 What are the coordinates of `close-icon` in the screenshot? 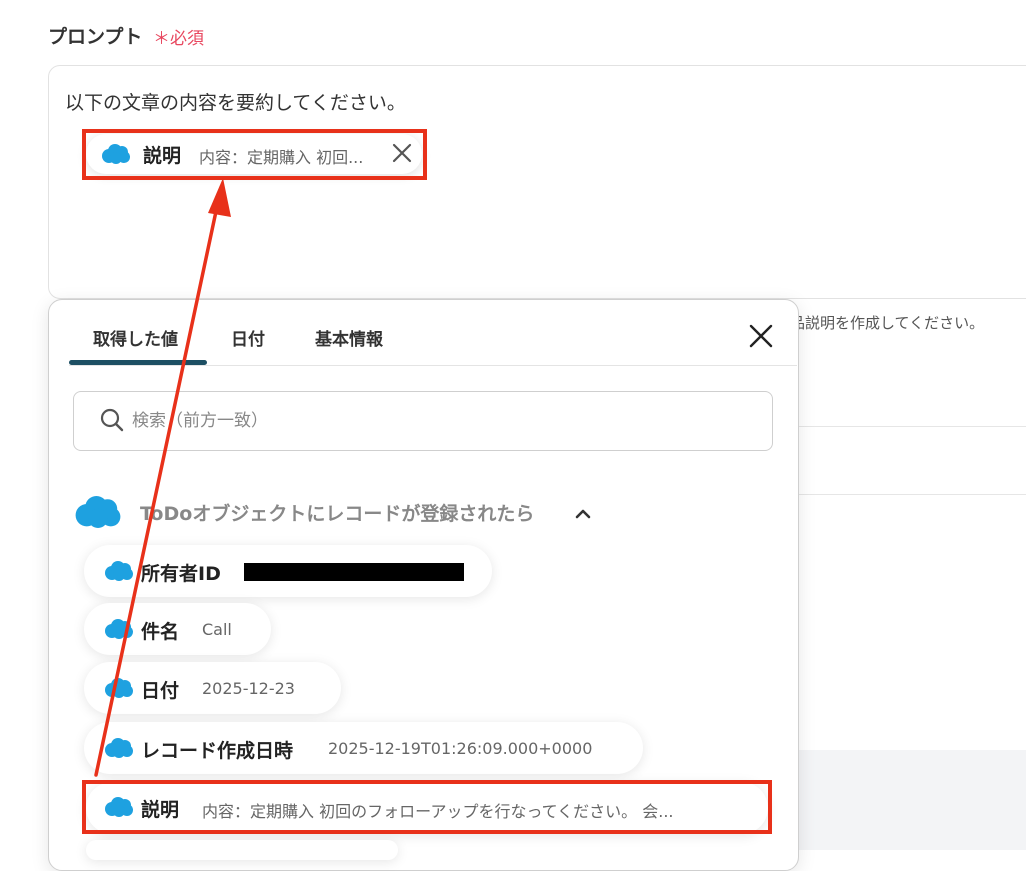 It's located at (761, 336).